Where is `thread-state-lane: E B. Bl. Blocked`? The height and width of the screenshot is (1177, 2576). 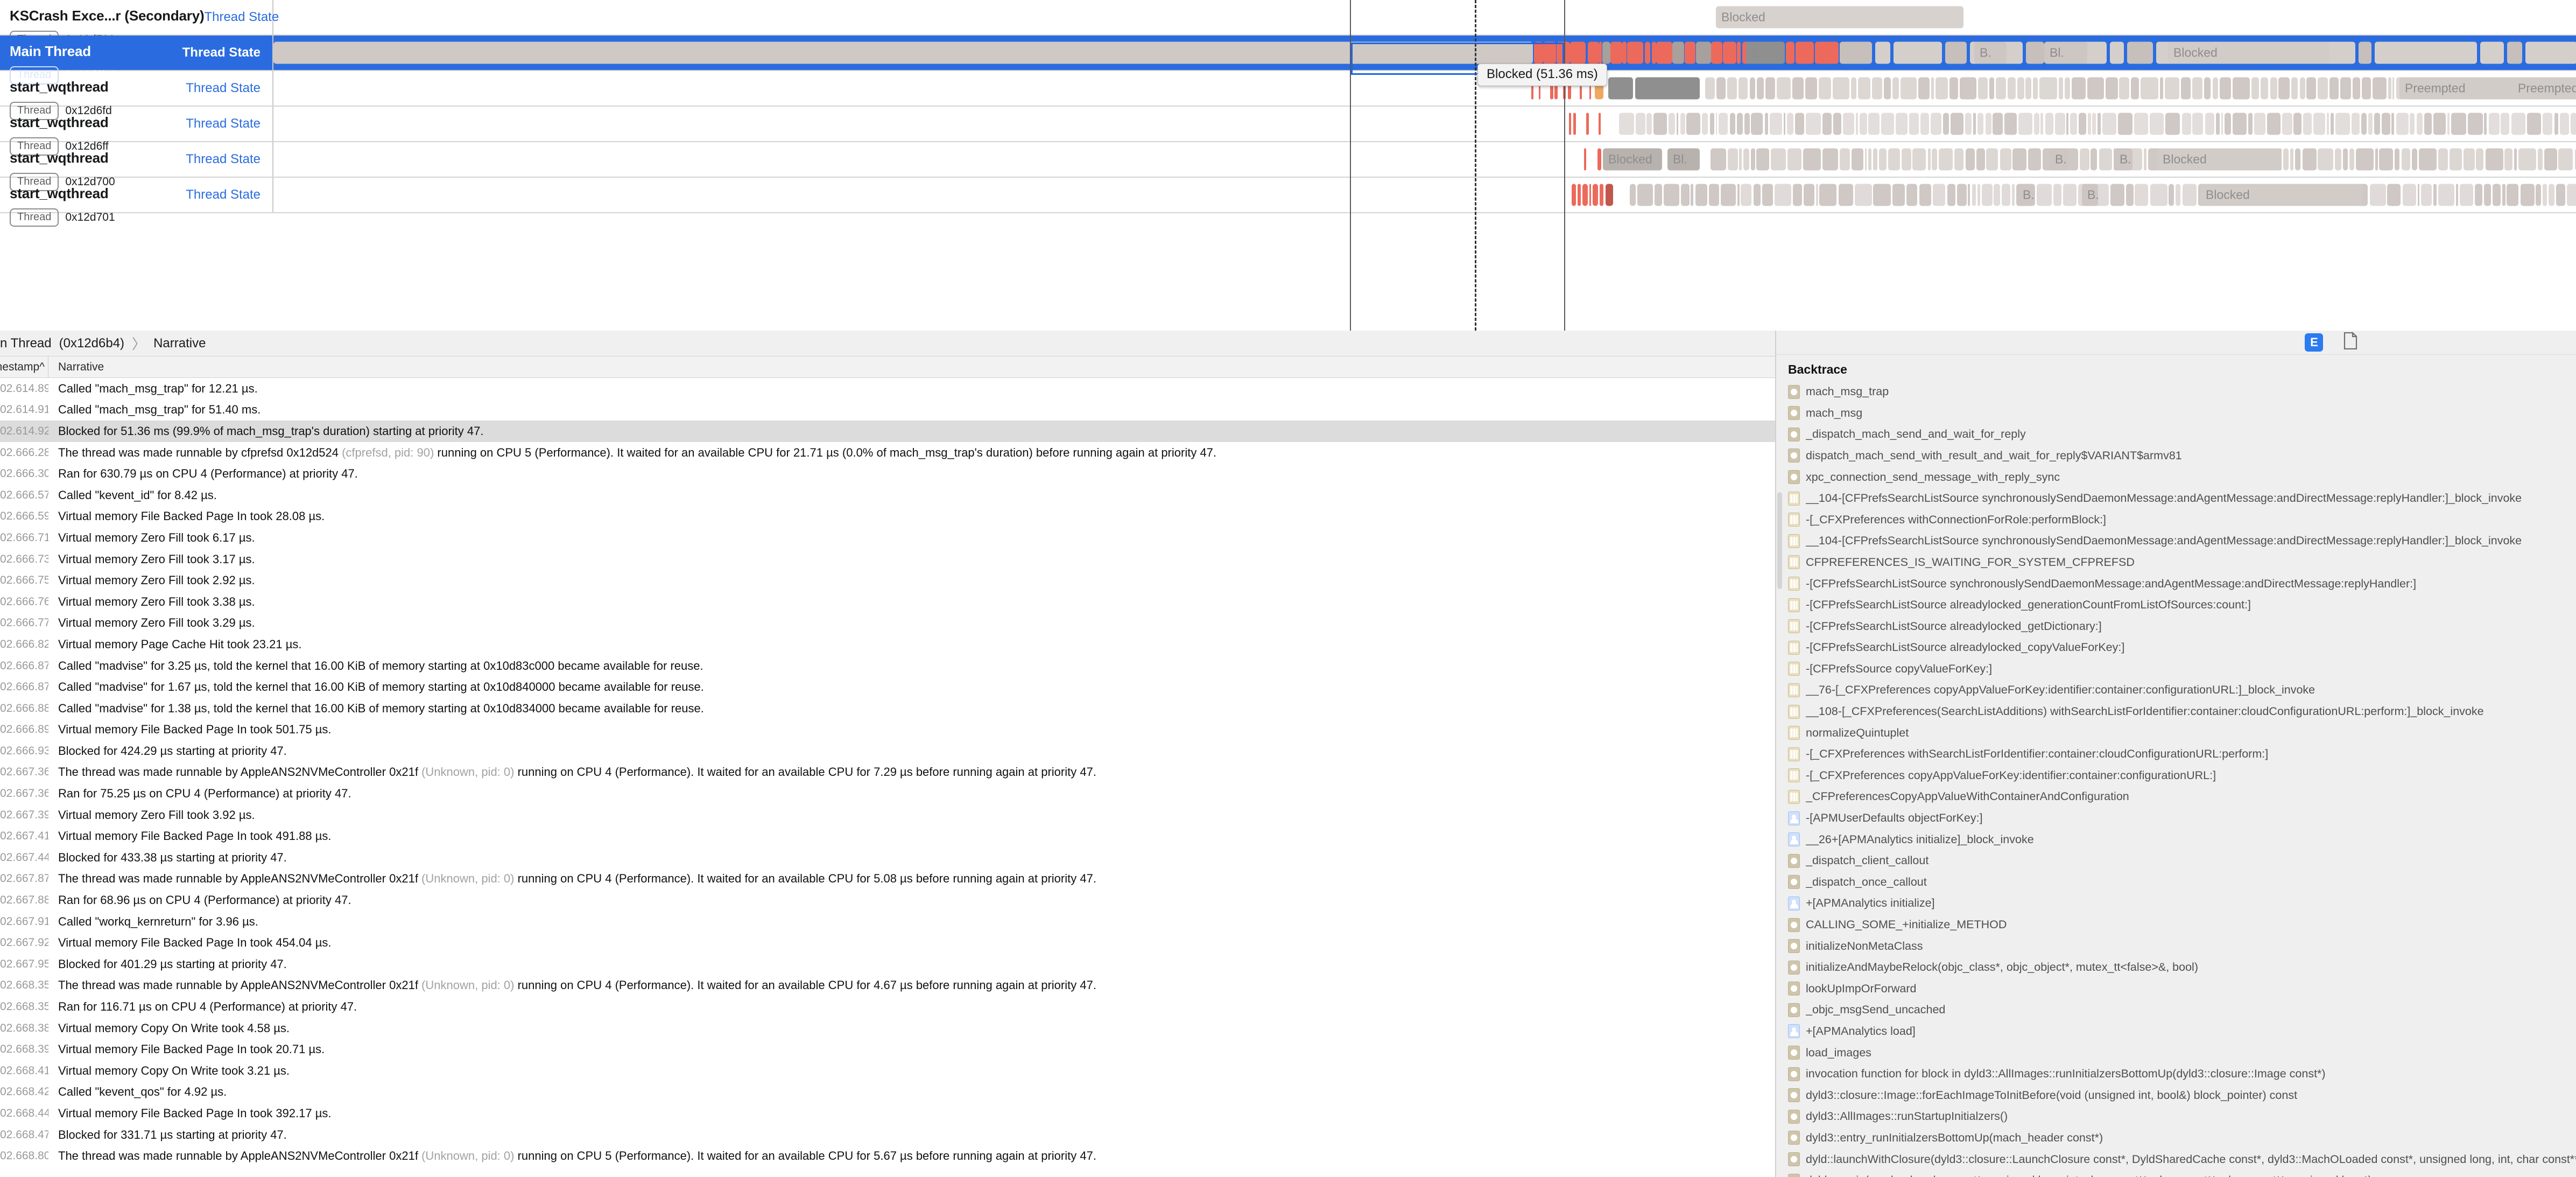 thread-state-lane: E B. Bl. Blocked is located at coordinates (1424, 53).